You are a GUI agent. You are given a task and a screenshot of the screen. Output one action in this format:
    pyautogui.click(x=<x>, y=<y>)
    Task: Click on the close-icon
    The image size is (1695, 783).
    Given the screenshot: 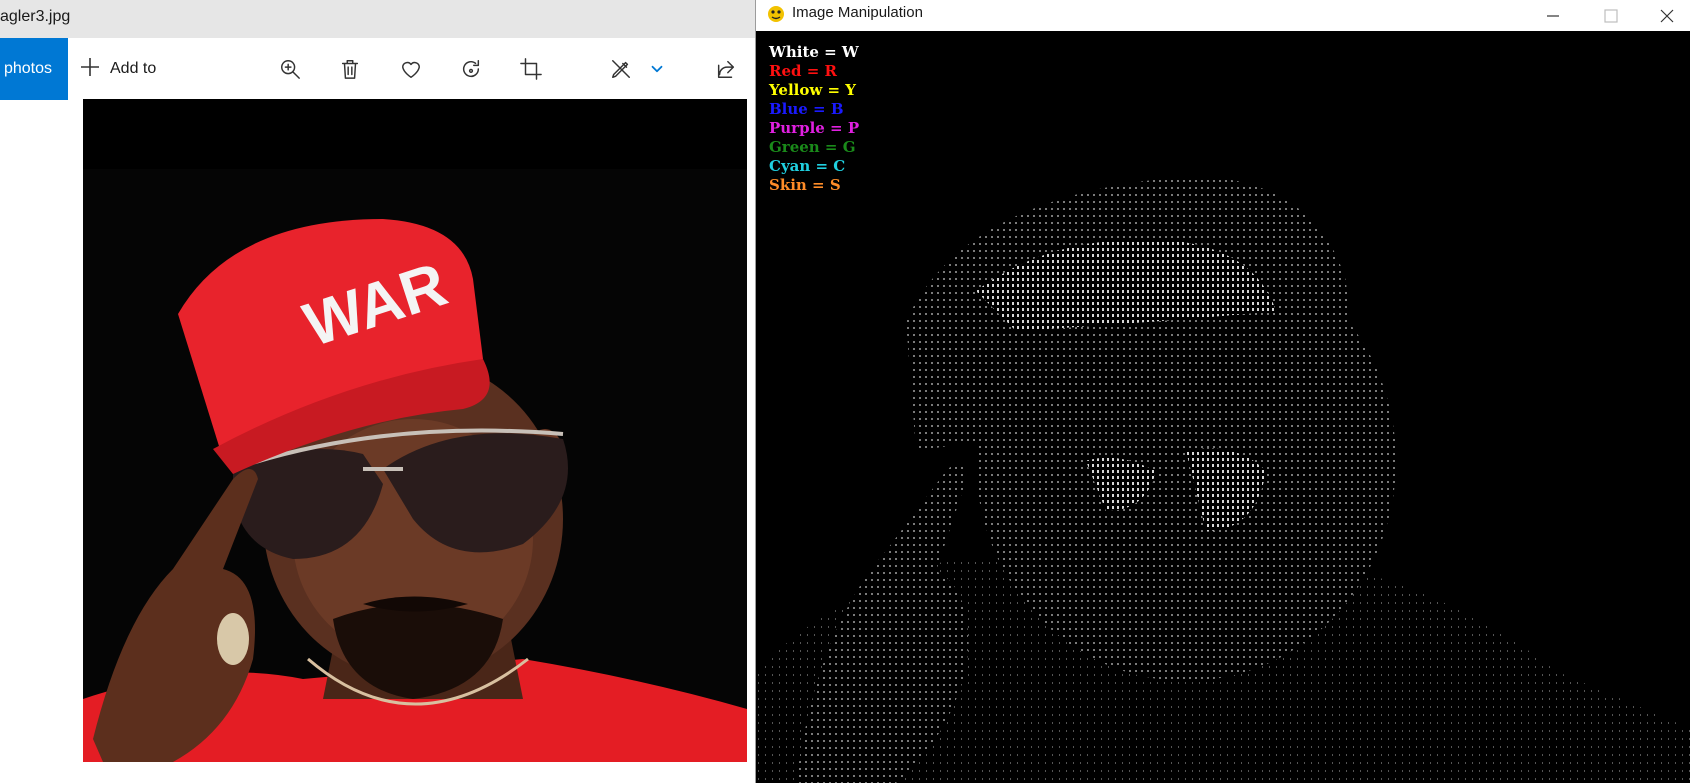 What is the action you would take?
    pyautogui.click(x=1667, y=15)
    